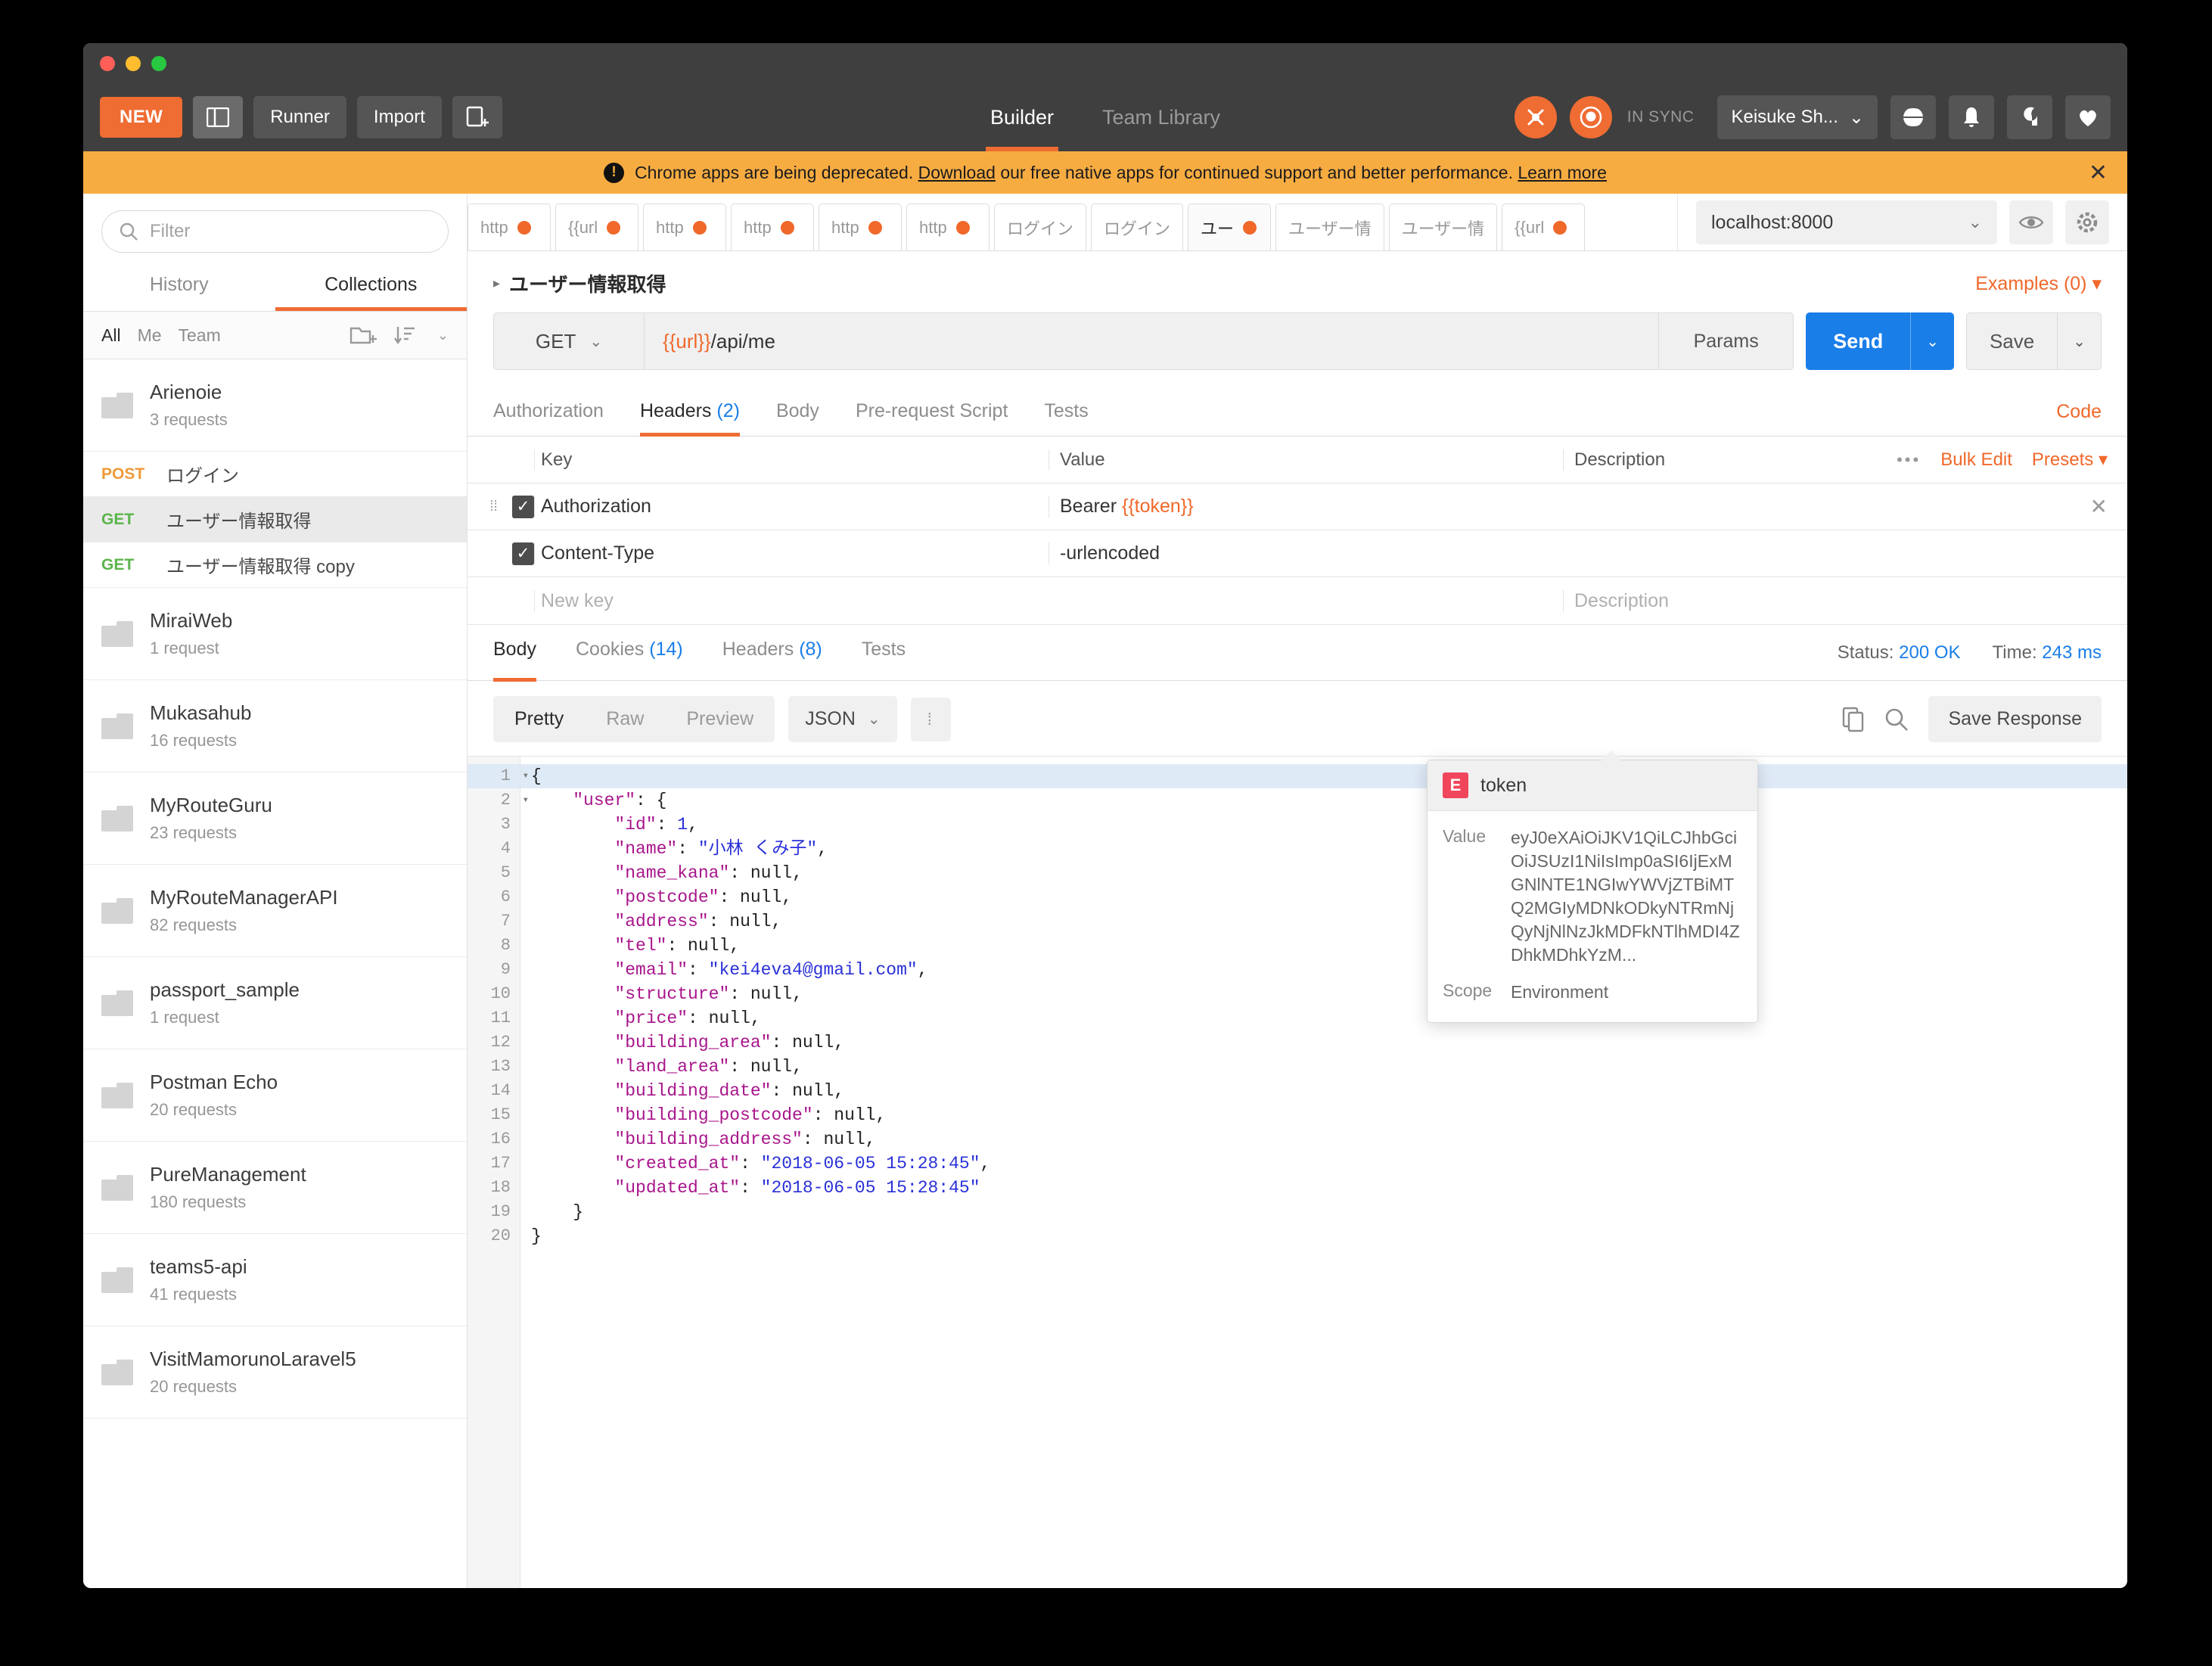 The width and height of the screenshot is (2212, 1666). I want to click on new-tab-button, so click(477, 117).